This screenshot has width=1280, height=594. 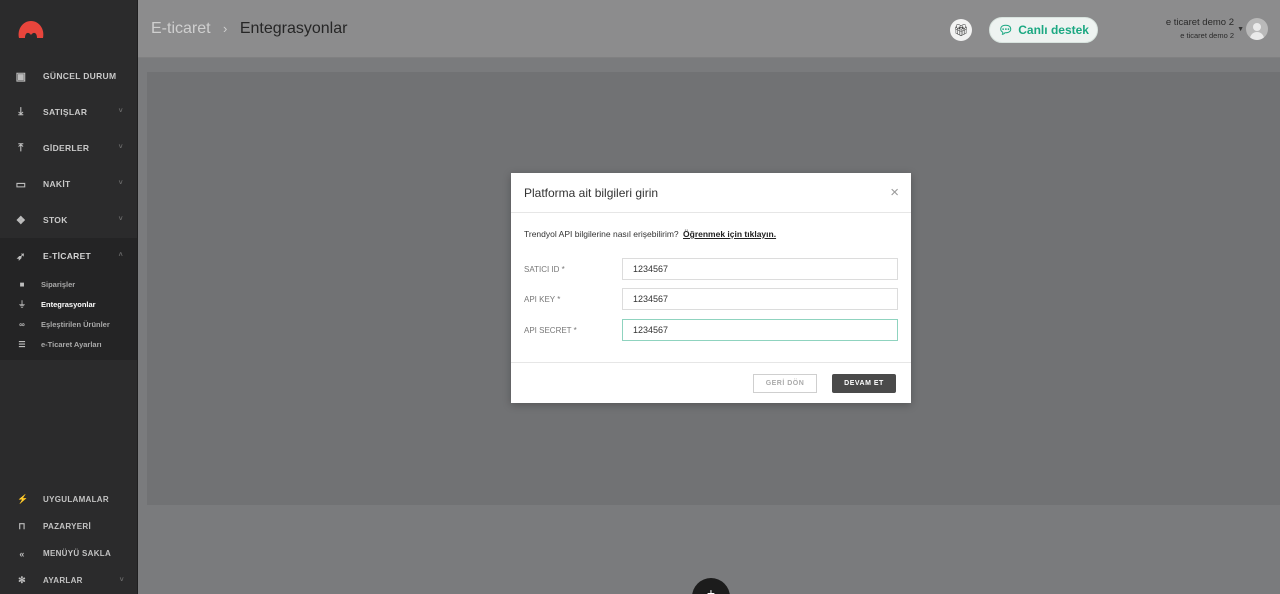 I want to click on sidebar-subitem-eslestirilen-urunler: ∞ Eşleştirilen Ürünler, so click(x=68, y=324).